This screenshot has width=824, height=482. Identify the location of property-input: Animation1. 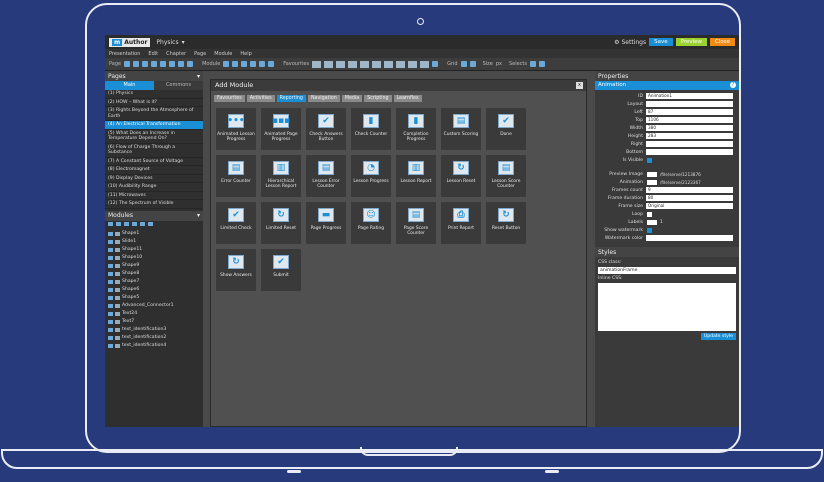
(689, 96).